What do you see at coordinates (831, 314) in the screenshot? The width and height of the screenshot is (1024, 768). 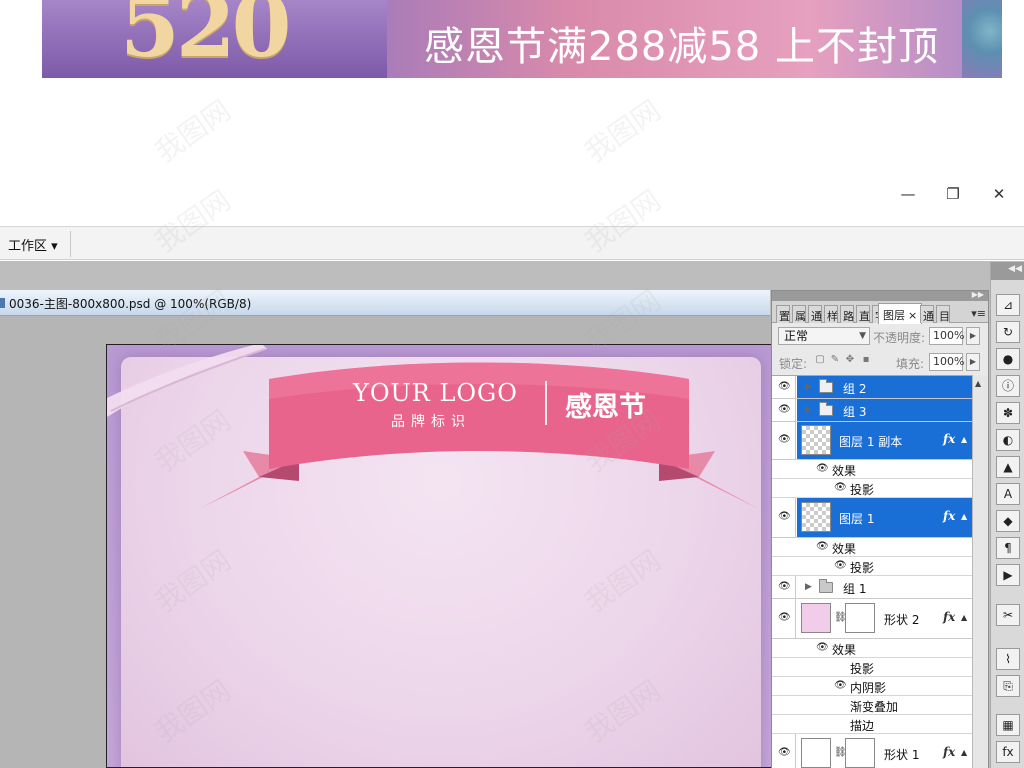 I see `tab-collapsed-4: 样` at bounding box center [831, 314].